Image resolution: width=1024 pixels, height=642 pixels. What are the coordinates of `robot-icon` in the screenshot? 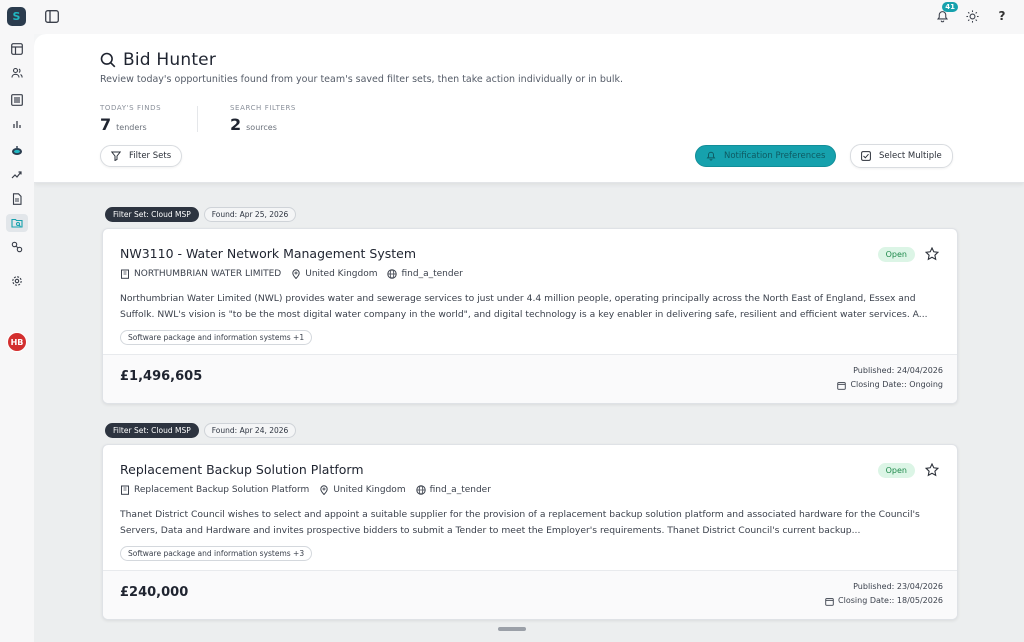 It's located at (17, 150).